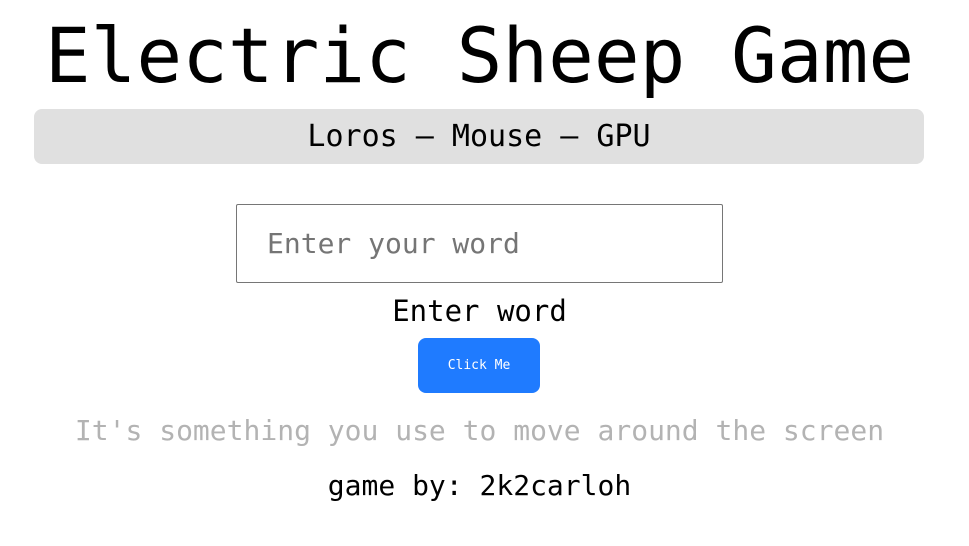 The height and width of the screenshot is (546, 969). I want to click on game-credit: game by: 2k2carloh, so click(479, 485).